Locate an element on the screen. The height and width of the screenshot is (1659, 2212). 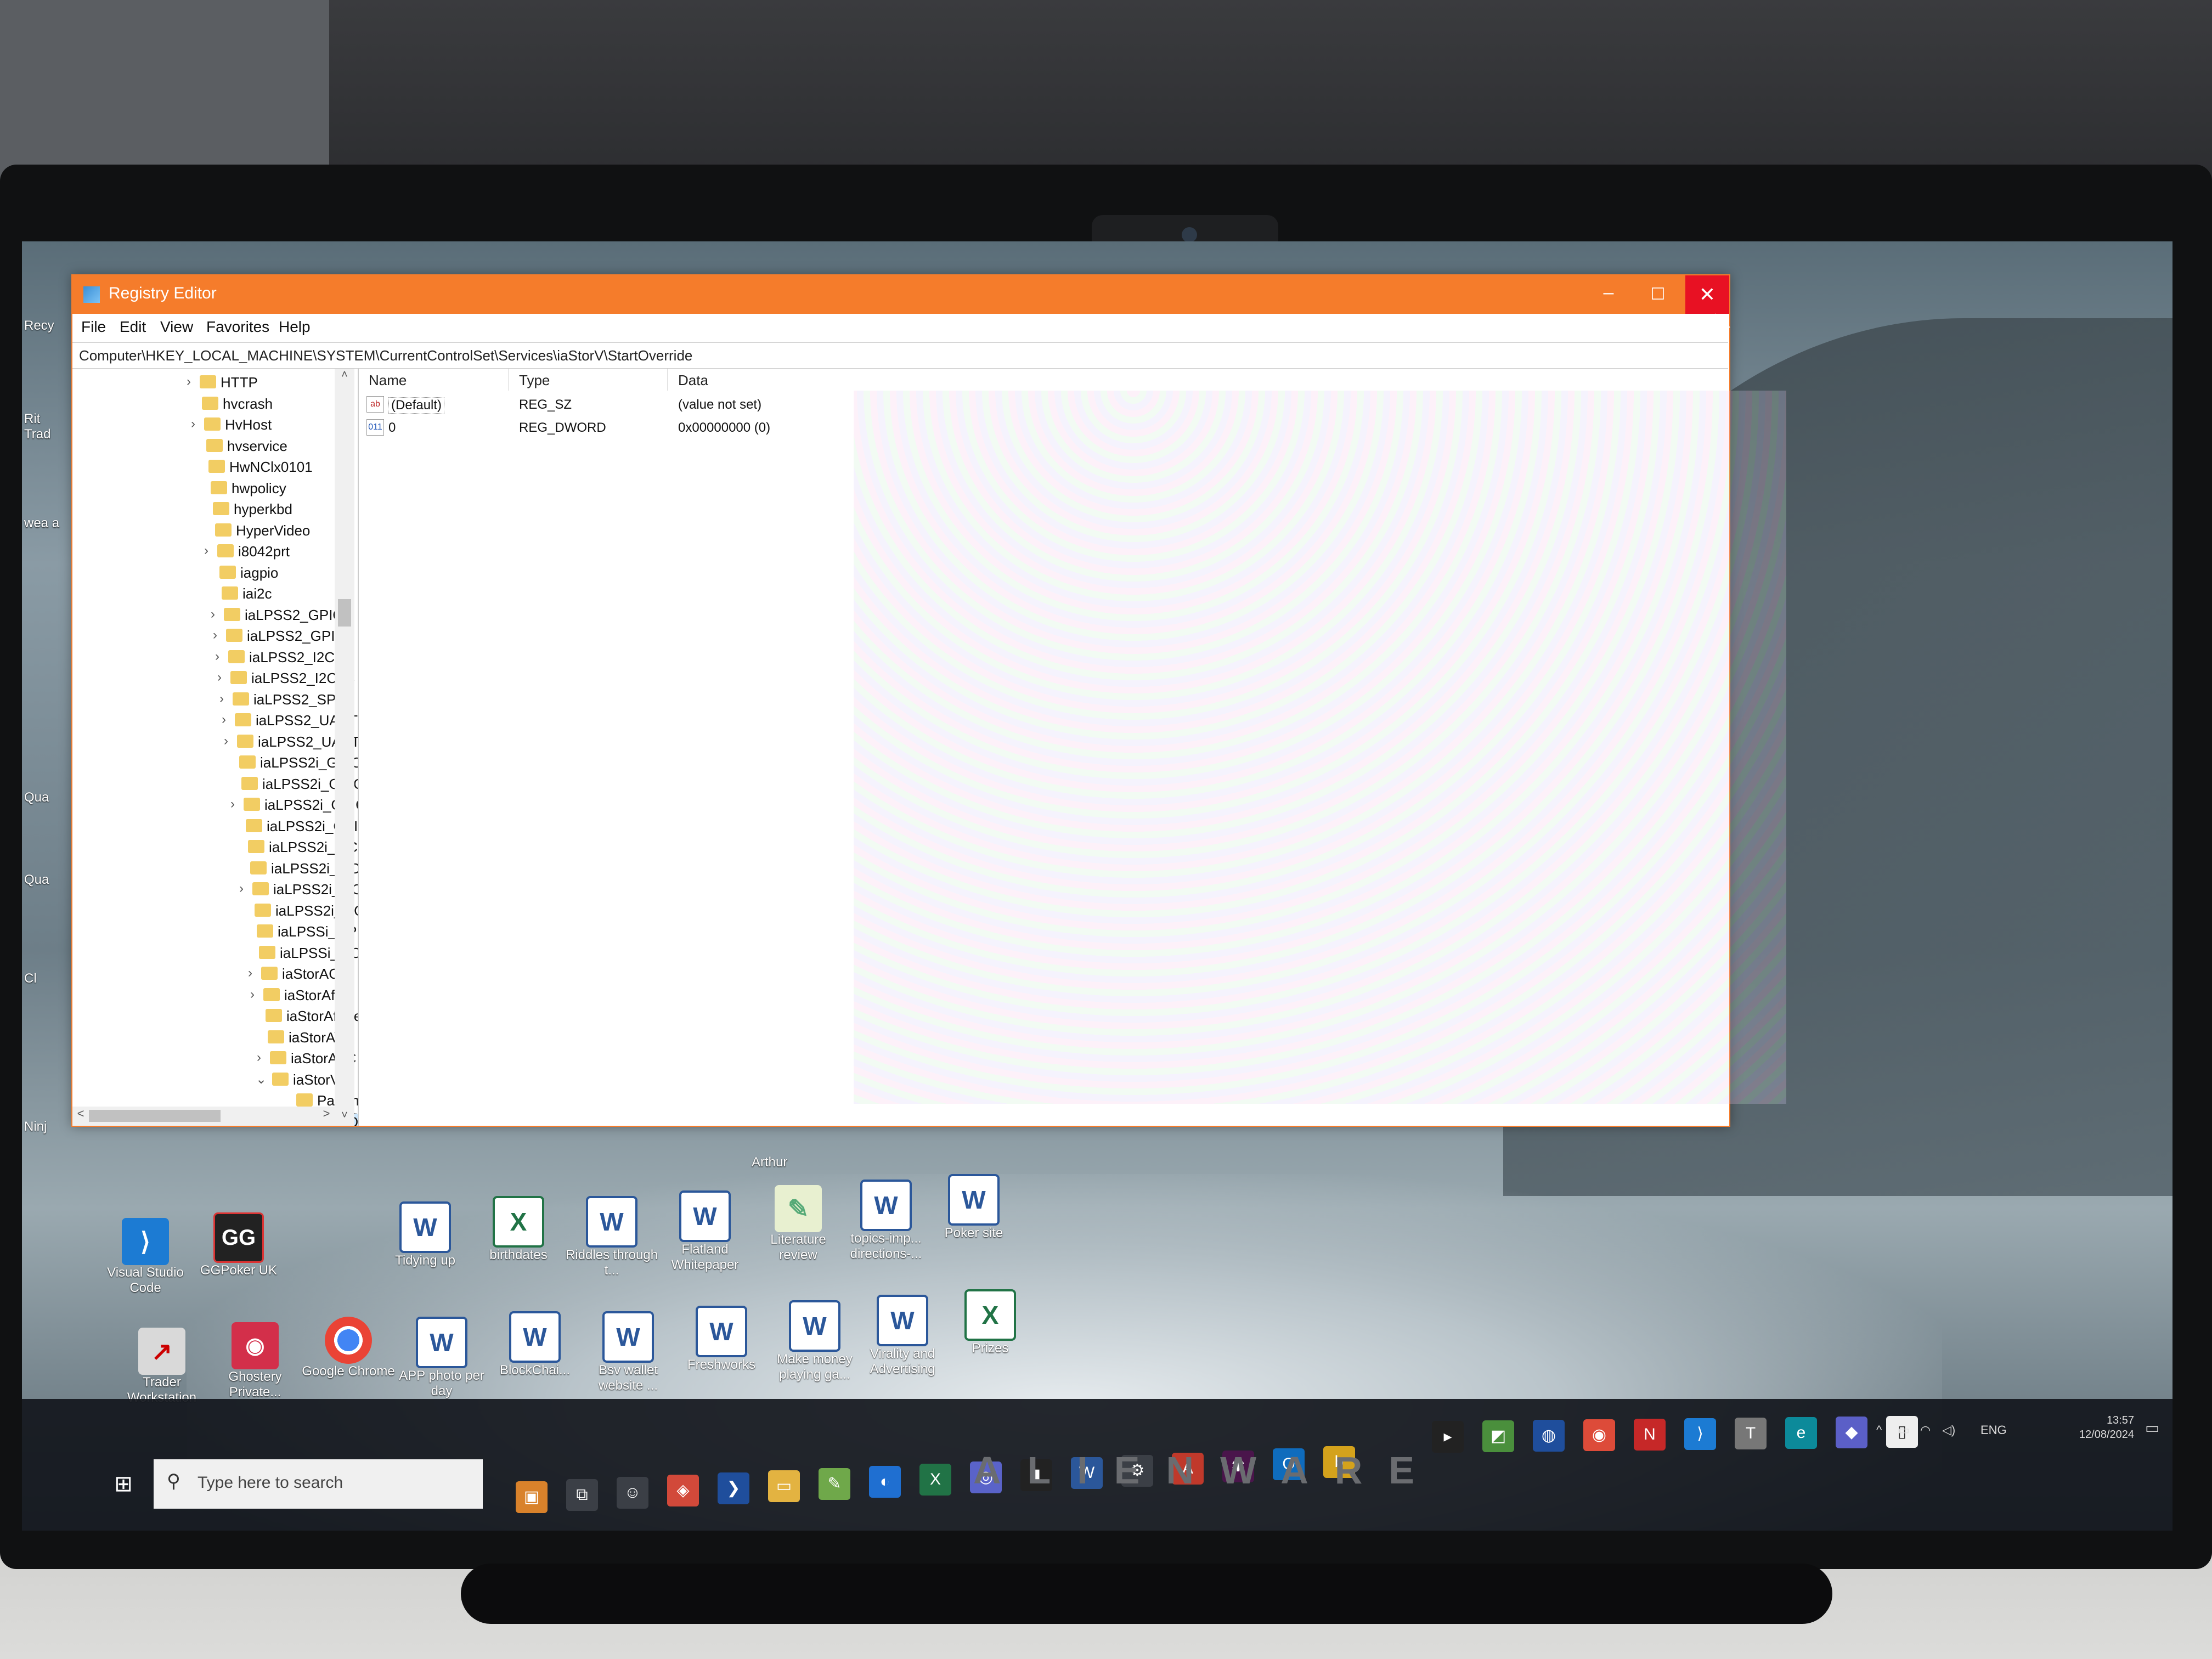
tree-vertical-scrollbar is located at coordinates (344, 747).